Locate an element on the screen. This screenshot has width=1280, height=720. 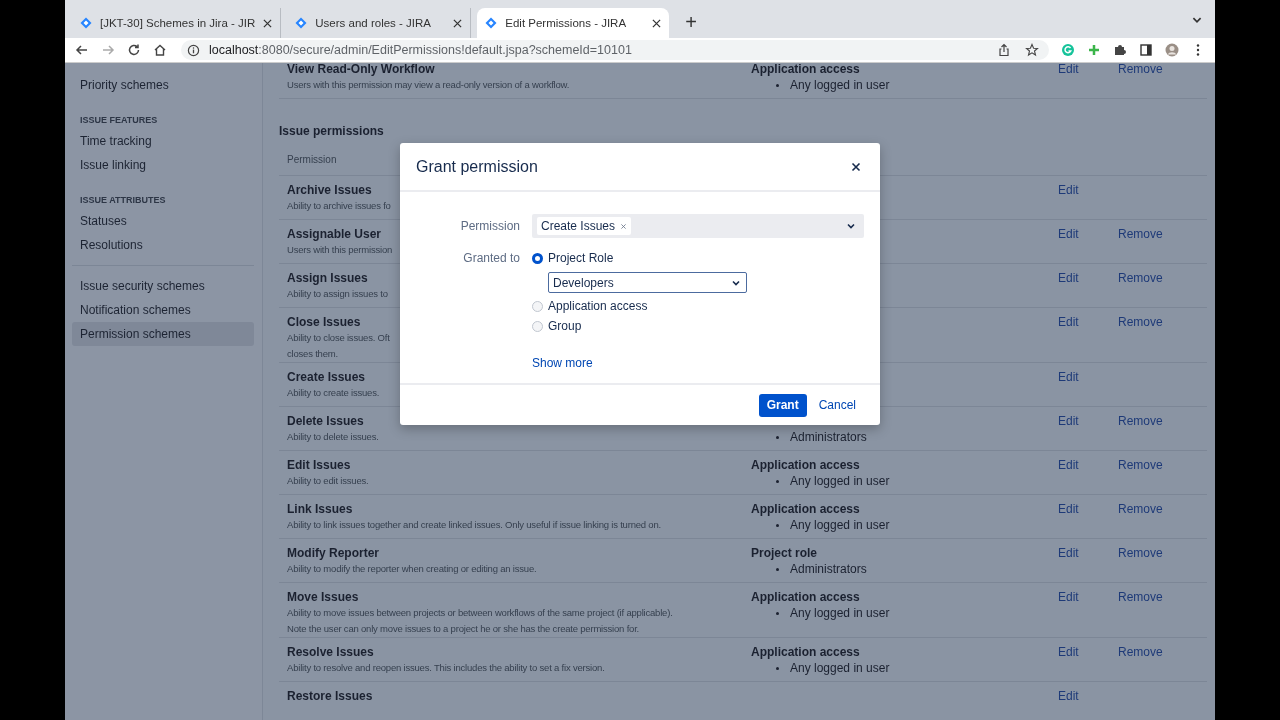
grant-type: Project role is located at coordinates (785, 553).